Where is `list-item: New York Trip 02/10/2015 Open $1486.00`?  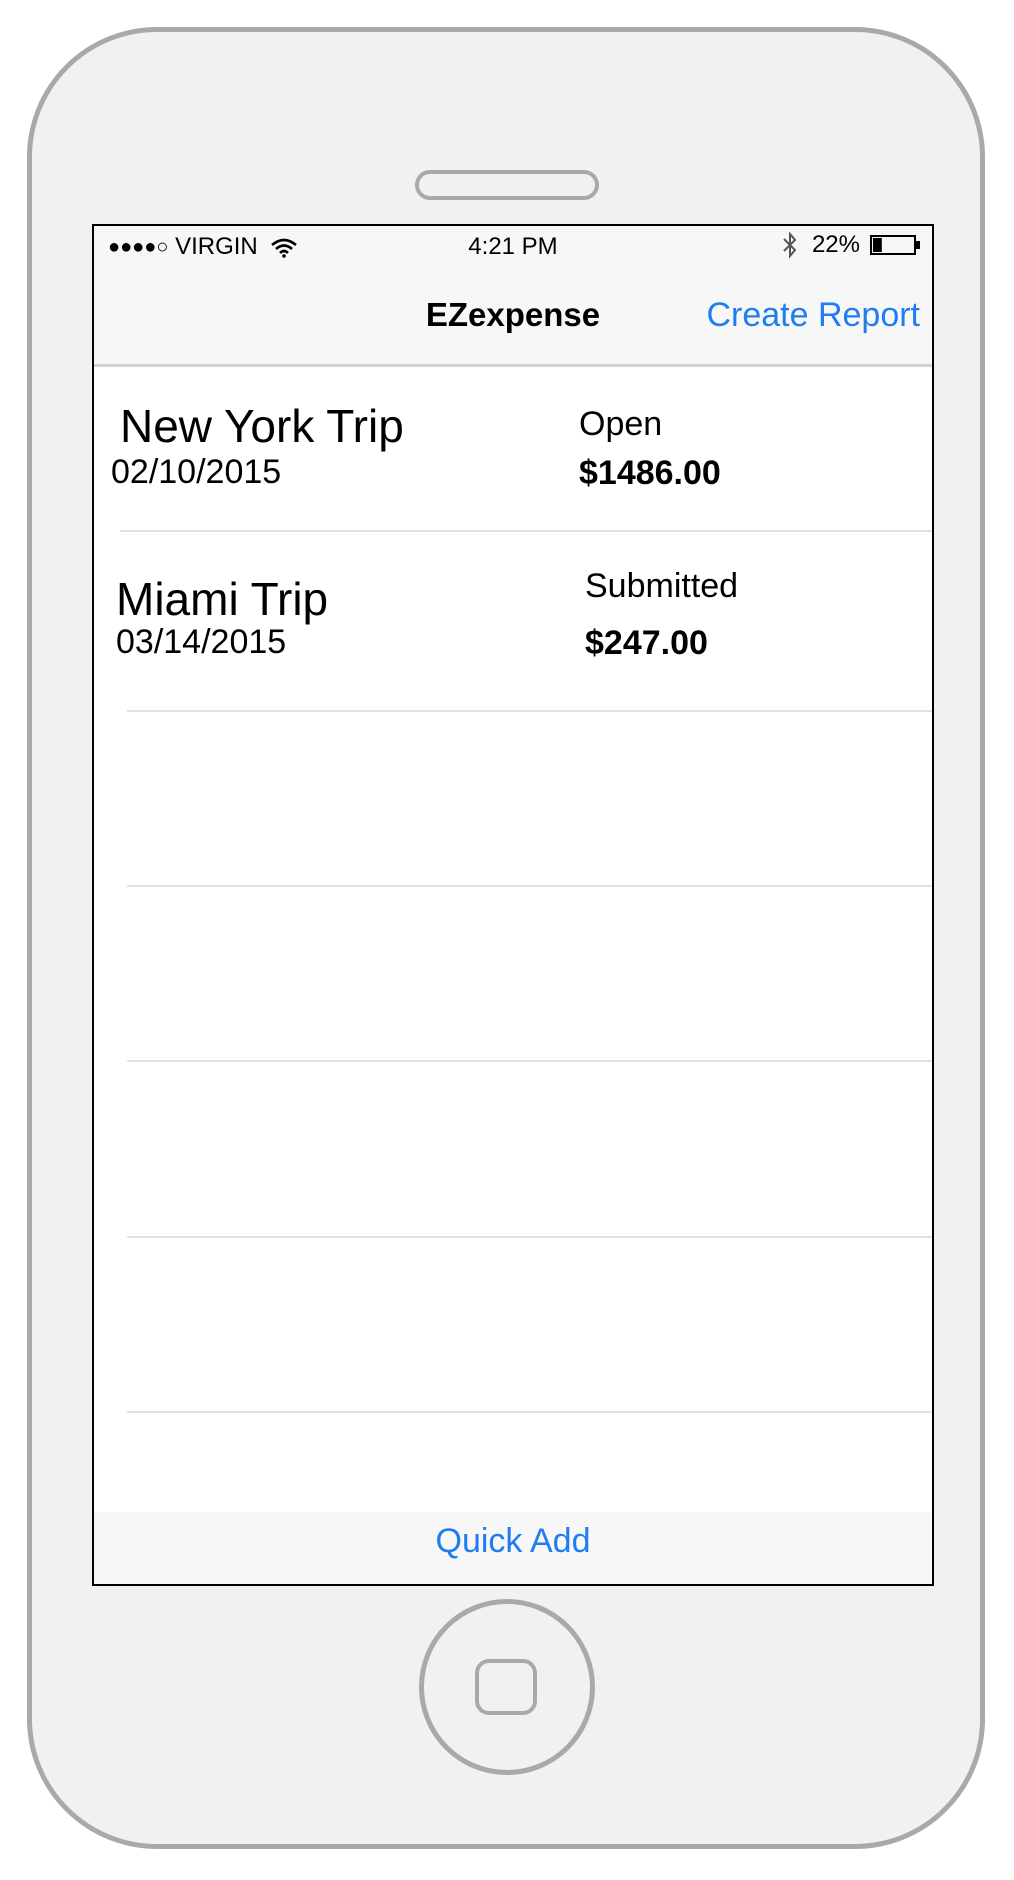 list-item: New York Trip 02/10/2015 Open $1486.00 is located at coordinates (513, 452).